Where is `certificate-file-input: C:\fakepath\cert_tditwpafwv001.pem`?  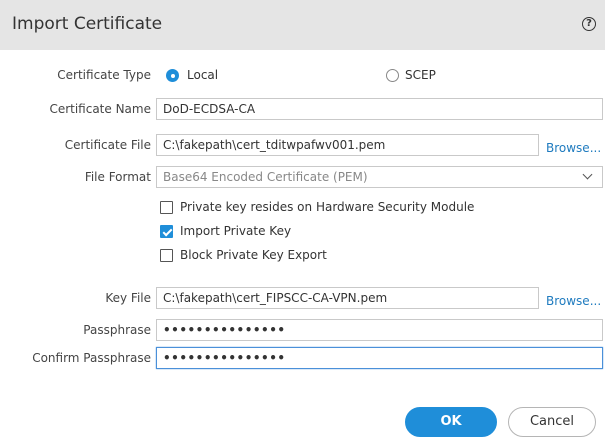
certificate-file-input: C:\fakepath\cert_tditwpafwv001.pem is located at coordinates (347, 145).